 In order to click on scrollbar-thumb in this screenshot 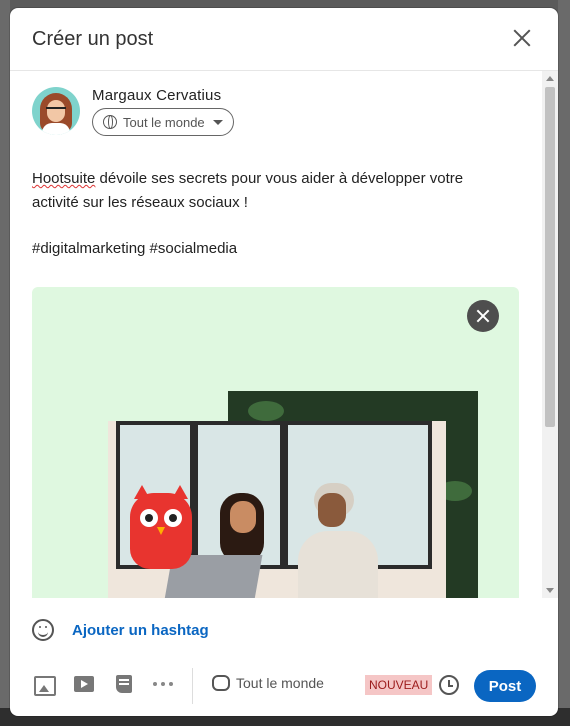, I will do `click(550, 257)`.